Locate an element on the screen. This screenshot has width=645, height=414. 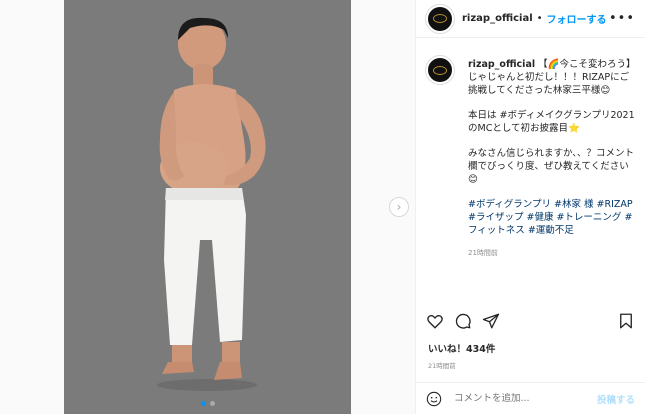
post-header: rizap_official • フォローする ••• is located at coordinates (530, 19).